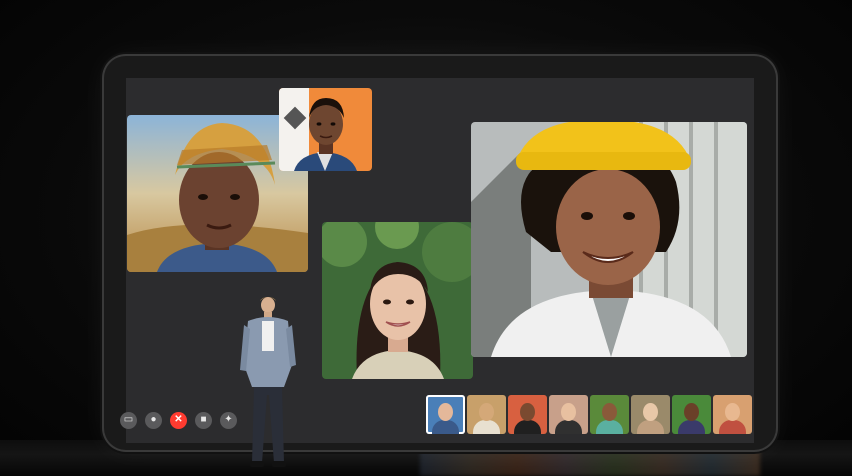 Image resolution: width=852 pixels, height=476 pixels. Describe the element at coordinates (590, 461) in the screenshot. I see `floor-reflection` at that location.